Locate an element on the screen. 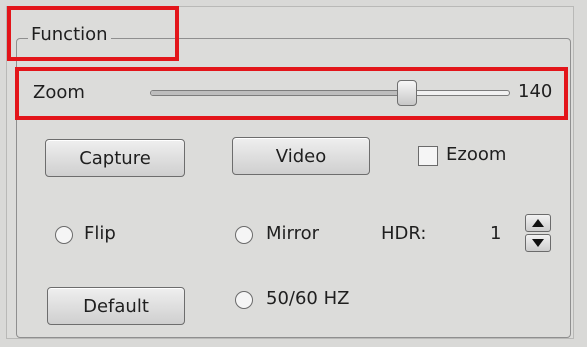 The width and height of the screenshot is (587, 347). zoom-label: Zoom is located at coordinates (59, 92).